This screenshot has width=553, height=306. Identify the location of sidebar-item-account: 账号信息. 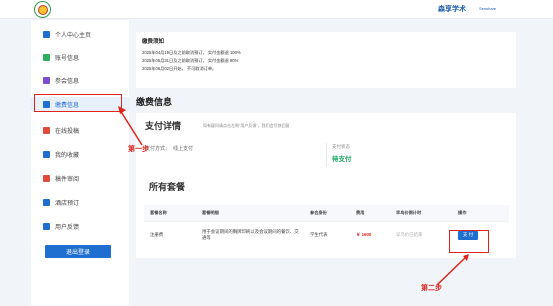
(80, 57).